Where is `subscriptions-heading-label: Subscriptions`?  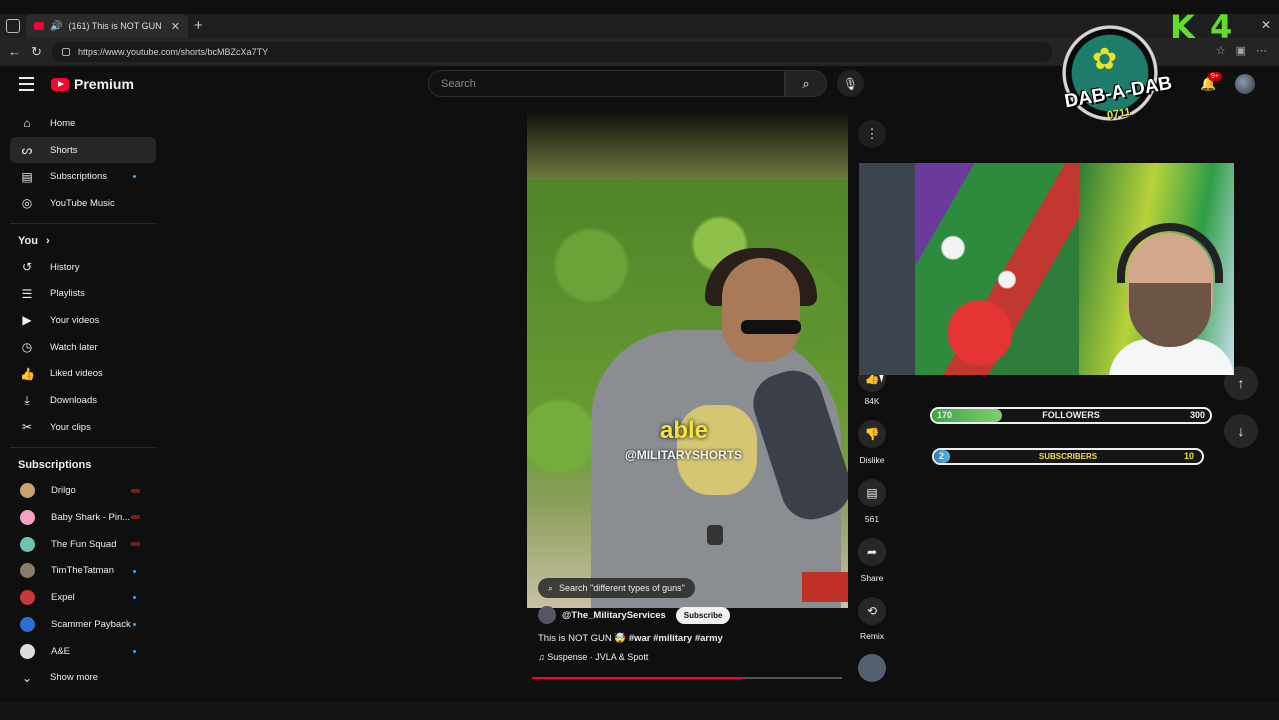
subscriptions-heading-label: Subscriptions is located at coordinates (55, 464).